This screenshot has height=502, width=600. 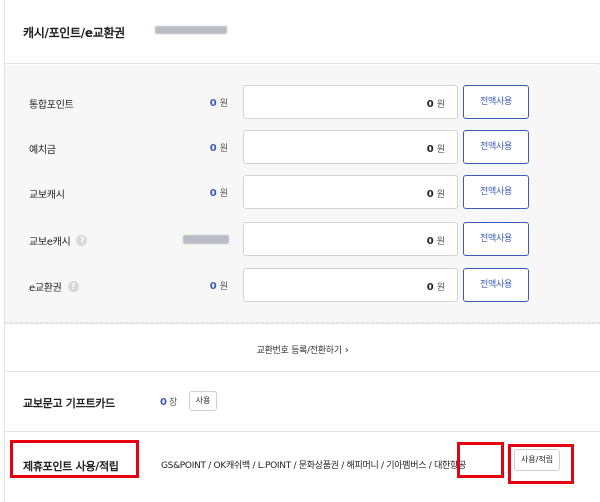 I want to click on row-kyobo-ecash: 교보e캐시? 0원 전액사용, so click(x=302, y=239).